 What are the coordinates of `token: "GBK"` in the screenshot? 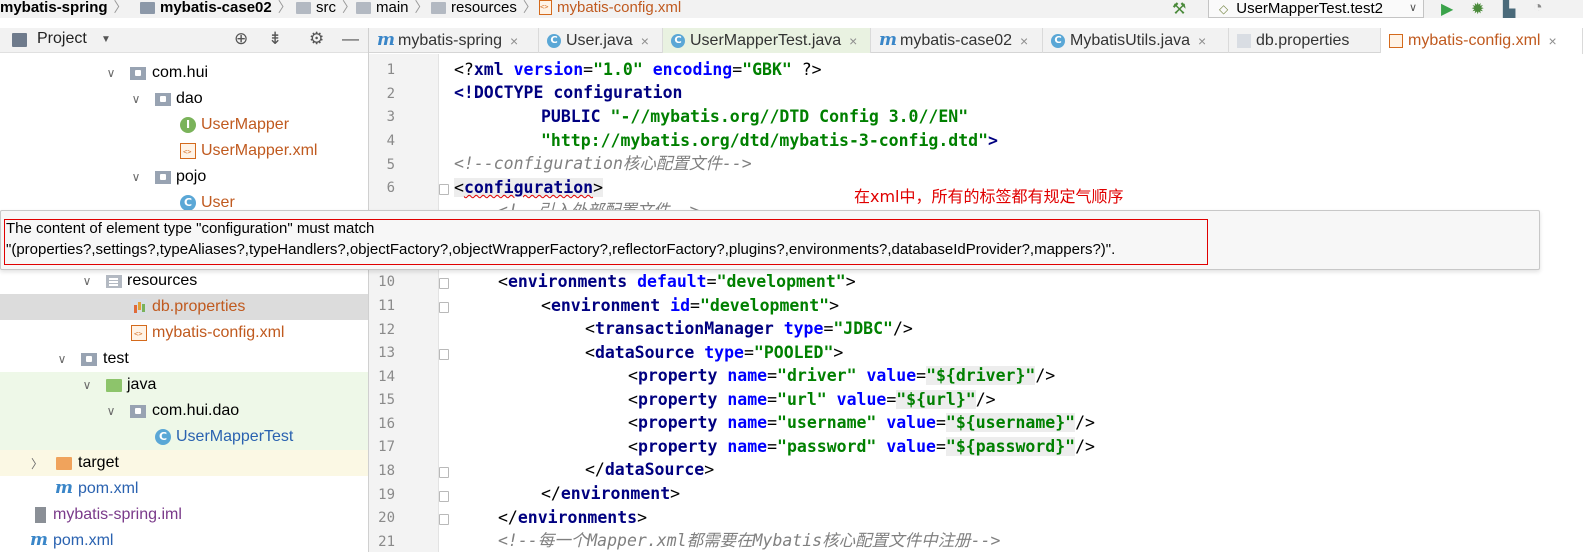 It's located at (767, 69).